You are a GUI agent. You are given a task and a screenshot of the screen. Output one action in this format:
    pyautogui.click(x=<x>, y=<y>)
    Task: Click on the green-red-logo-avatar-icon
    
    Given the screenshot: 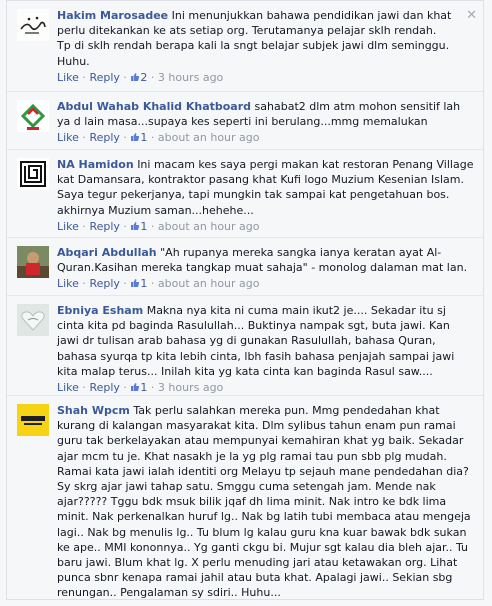 What is the action you would take?
    pyautogui.click(x=33, y=116)
    